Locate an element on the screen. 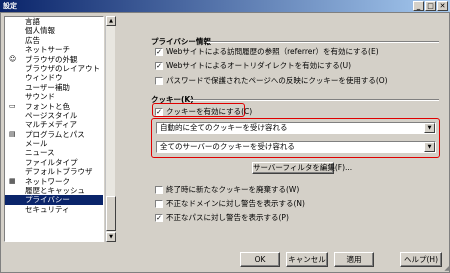  sidebar-item: ▦ ネットワーク is located at coordinates (54, 181).